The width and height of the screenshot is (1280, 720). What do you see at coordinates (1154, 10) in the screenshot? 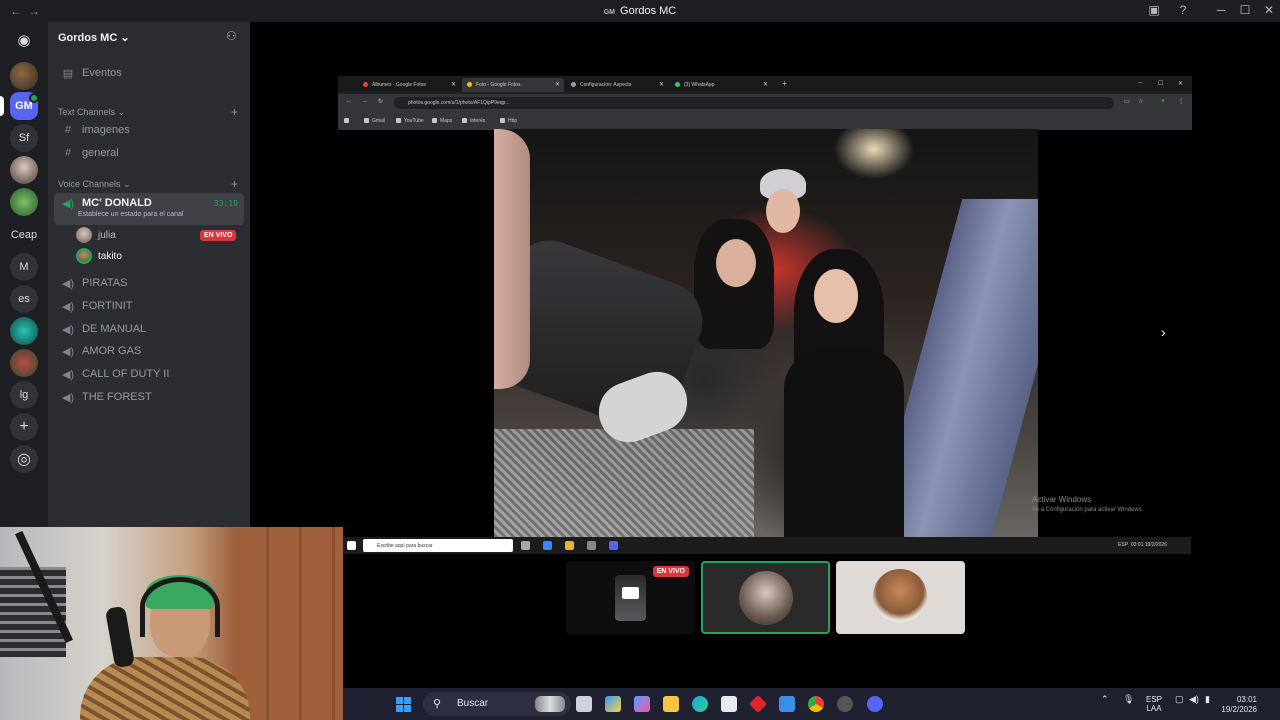
I see `inbox-icon: ▣` at bounding box center [1154, 10].